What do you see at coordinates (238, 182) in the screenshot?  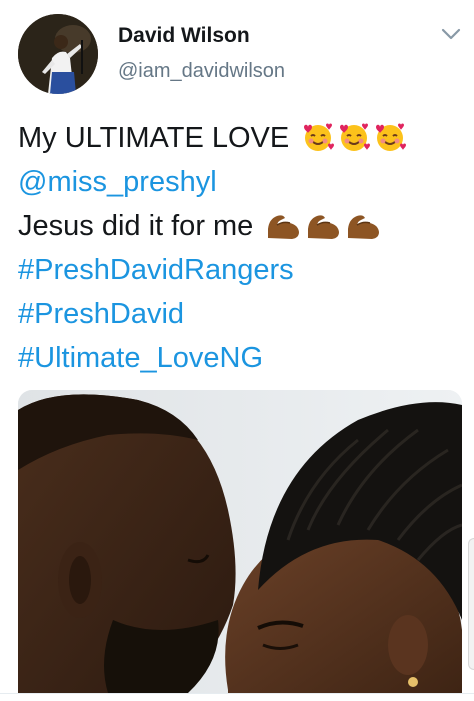 I see `tweet-line-2: @miss_preshyl` at bounding box center [238, 182].